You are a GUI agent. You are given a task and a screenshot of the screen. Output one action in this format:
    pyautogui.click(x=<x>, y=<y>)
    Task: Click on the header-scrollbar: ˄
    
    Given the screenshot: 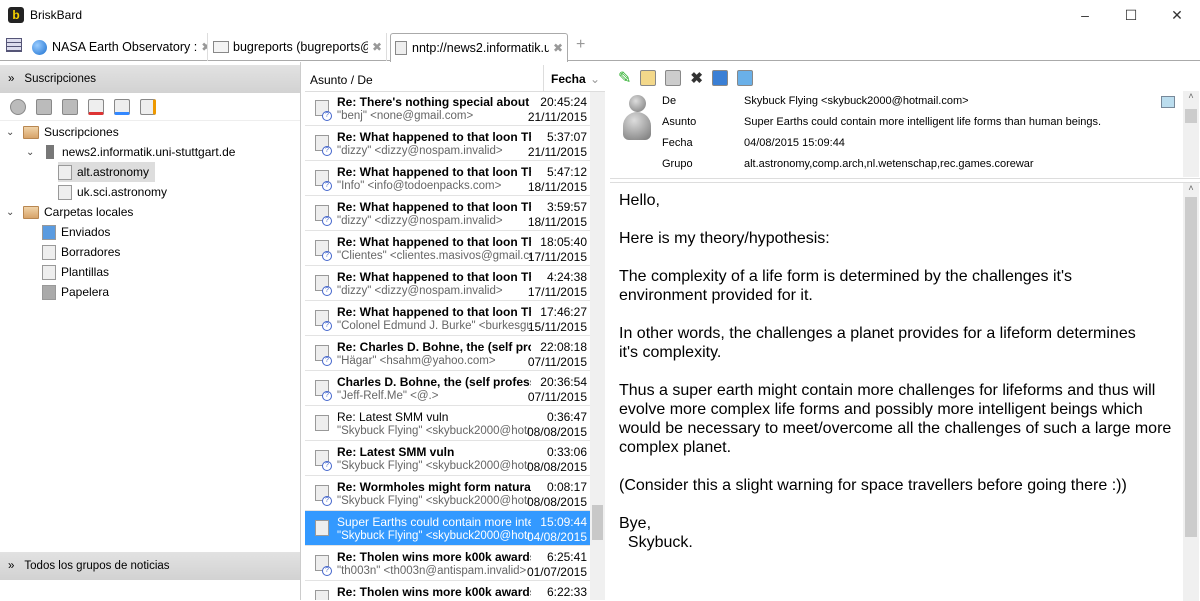 What is the action you would take?
    pyautogui.click(x=1191, y=134)
    